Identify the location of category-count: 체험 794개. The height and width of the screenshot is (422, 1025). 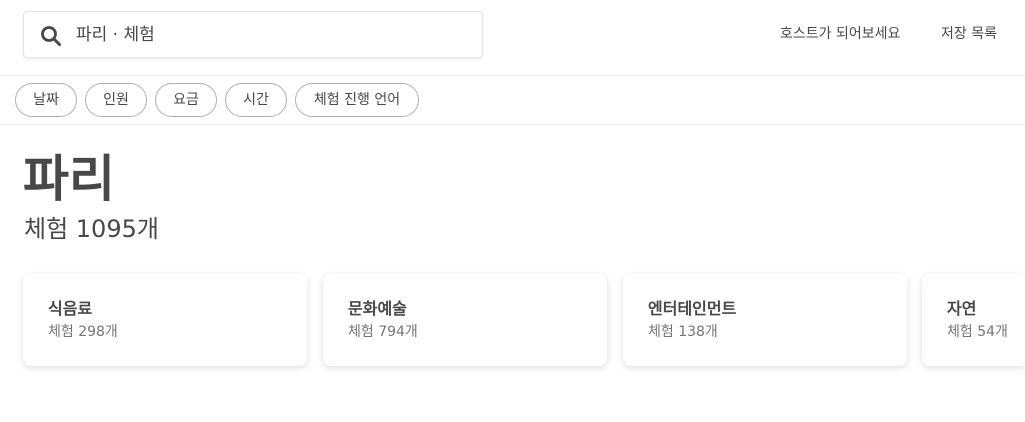
(383, 332).